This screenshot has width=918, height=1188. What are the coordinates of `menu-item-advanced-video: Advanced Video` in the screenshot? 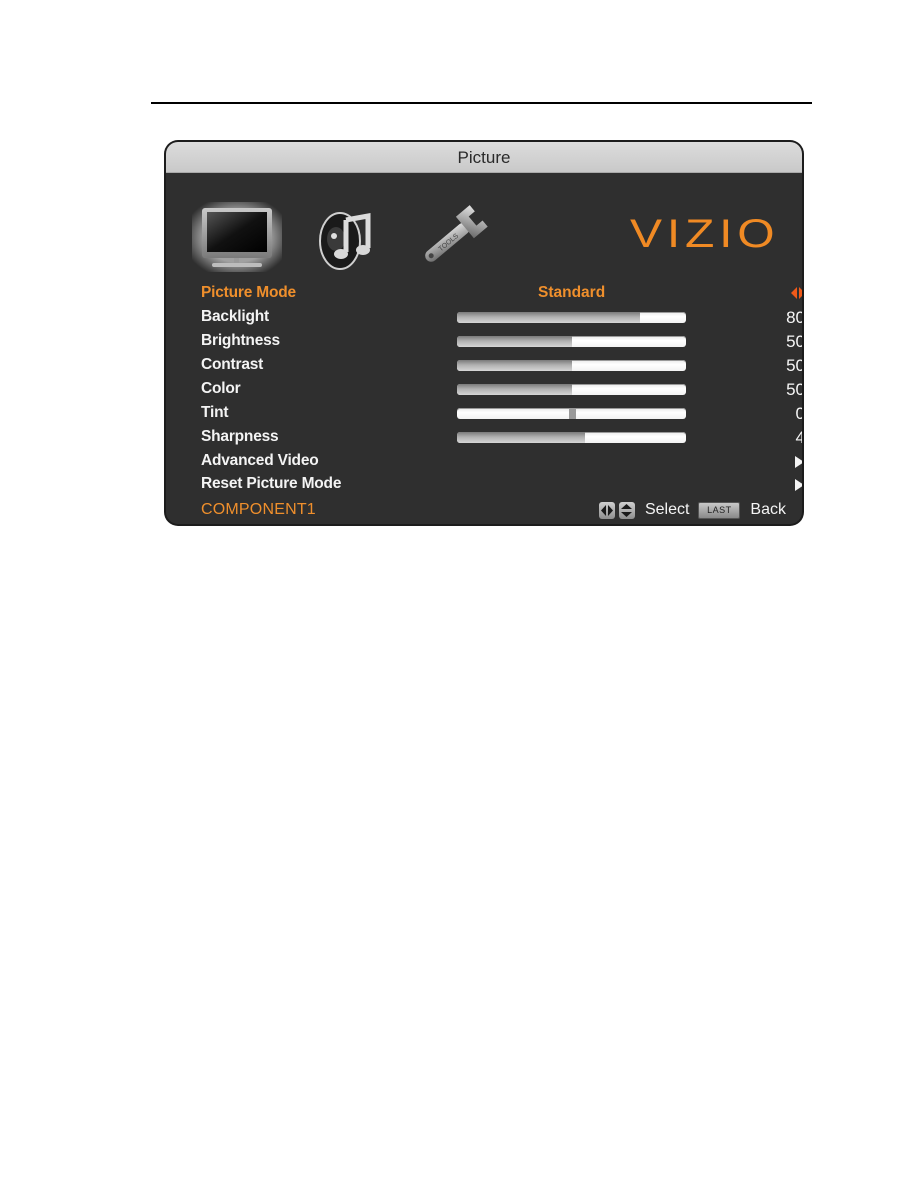 It's located at (501, 461).